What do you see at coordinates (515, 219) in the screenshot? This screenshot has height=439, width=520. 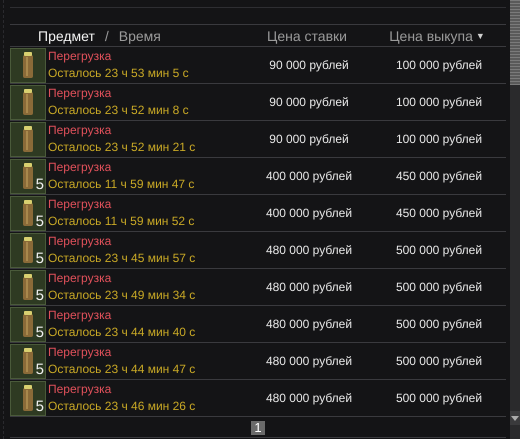 I see `scrollbar` at bounding box center [515, 219].